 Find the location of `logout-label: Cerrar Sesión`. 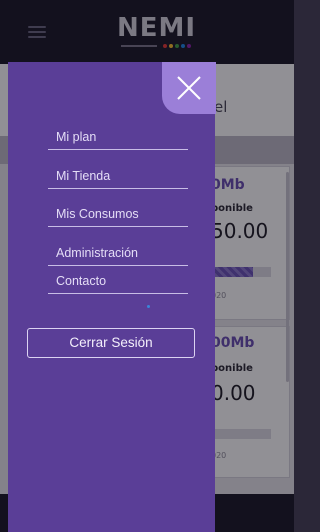

logout-label: Cerrar Sesión is located at coordinates (111, 342).